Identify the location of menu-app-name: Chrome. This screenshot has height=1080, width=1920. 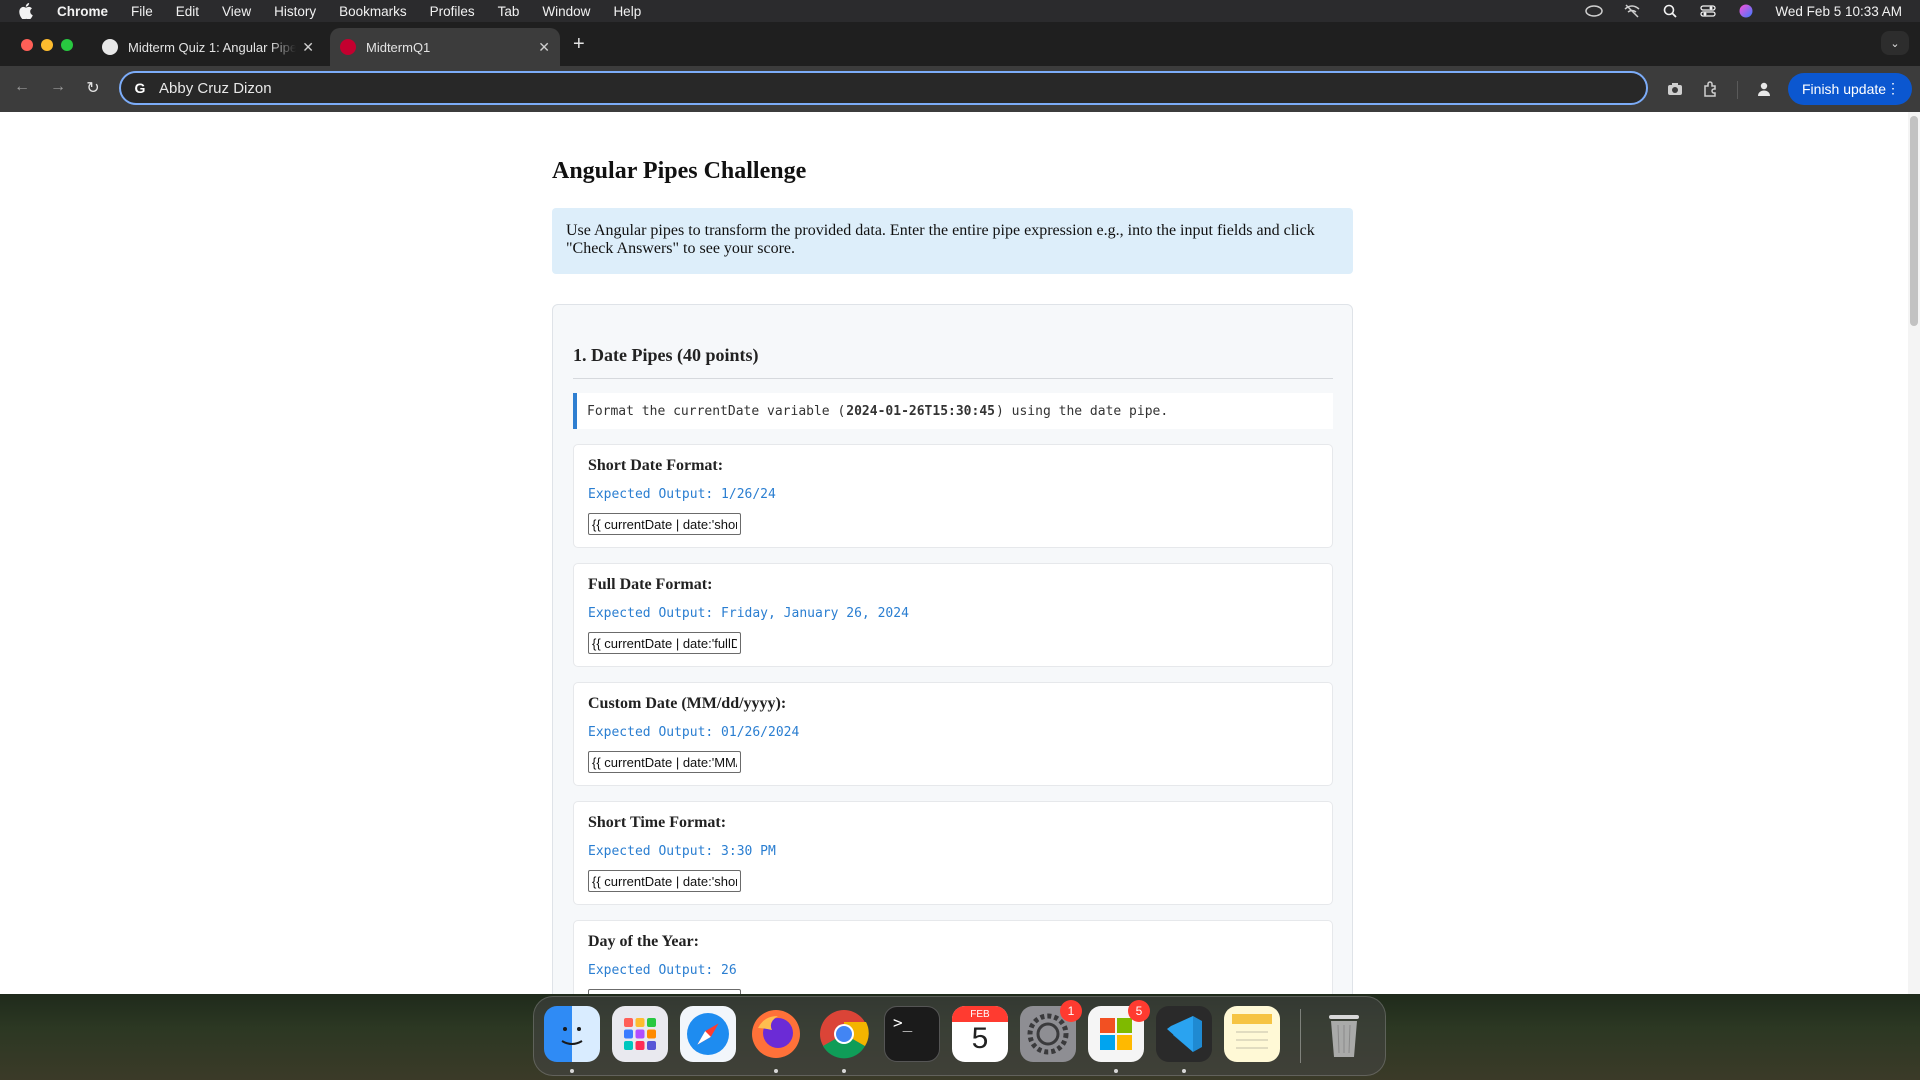
(82, 11).